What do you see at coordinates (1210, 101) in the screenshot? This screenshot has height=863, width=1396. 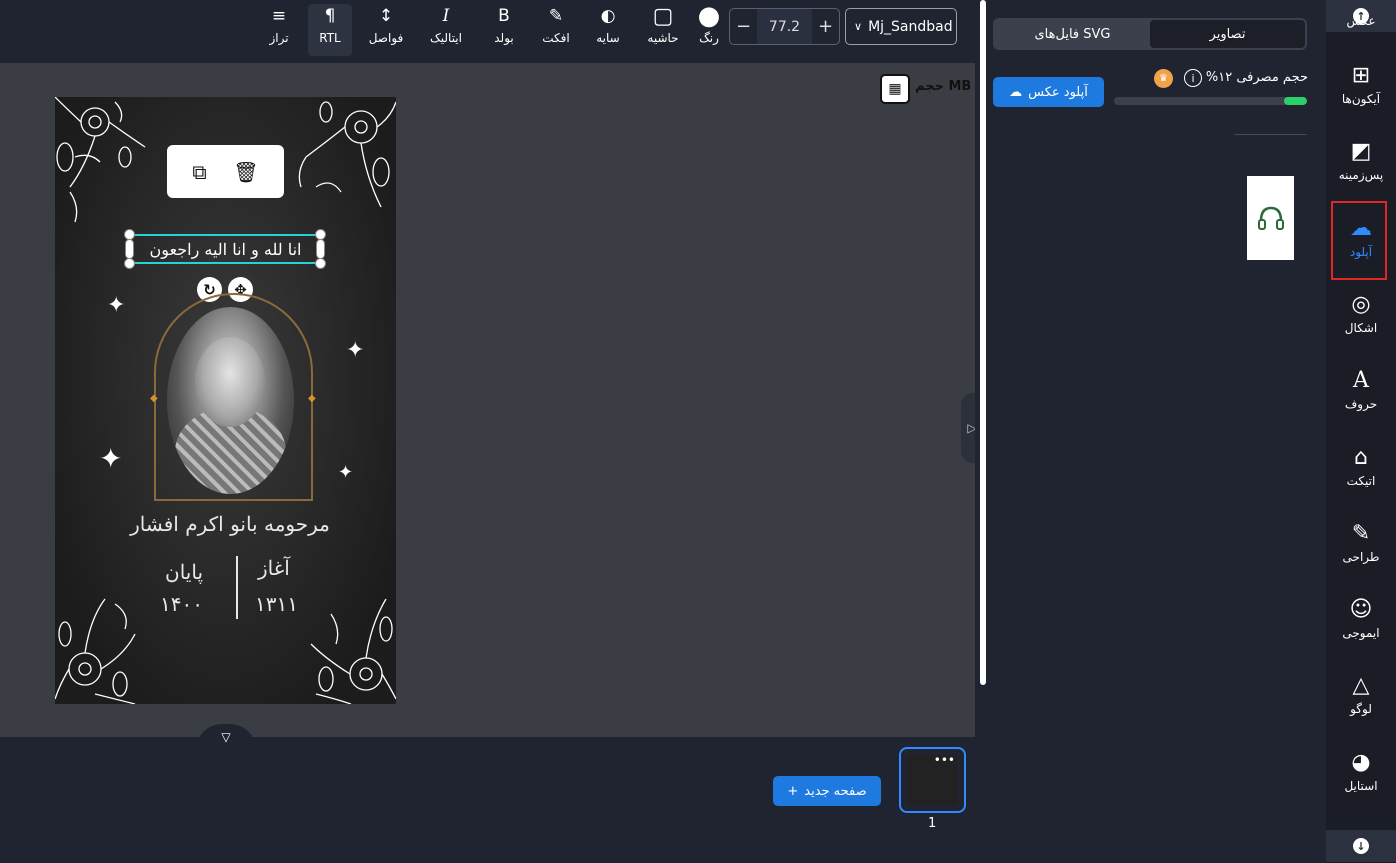 I see `usage-progress-bar` at bounding box center [1210, 101].